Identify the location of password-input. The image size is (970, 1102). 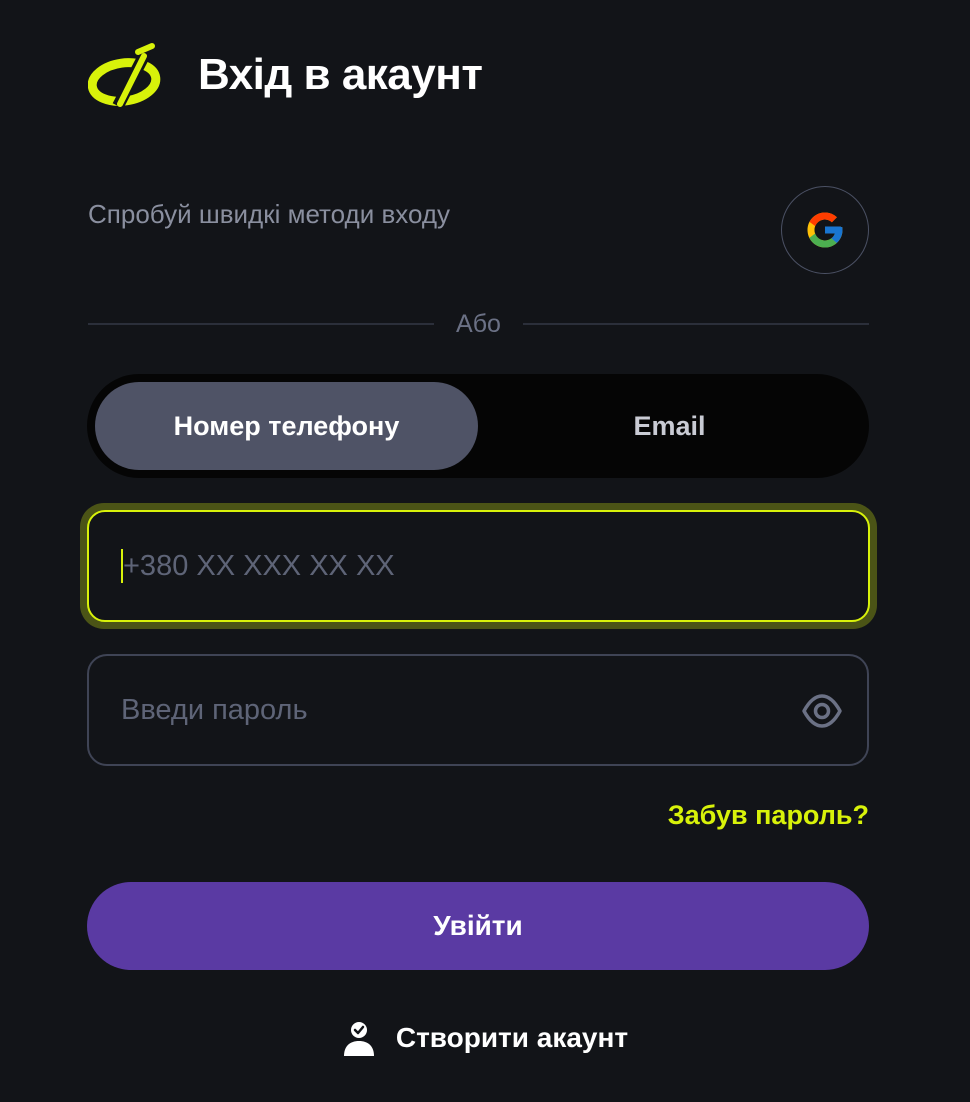
(421, 710).